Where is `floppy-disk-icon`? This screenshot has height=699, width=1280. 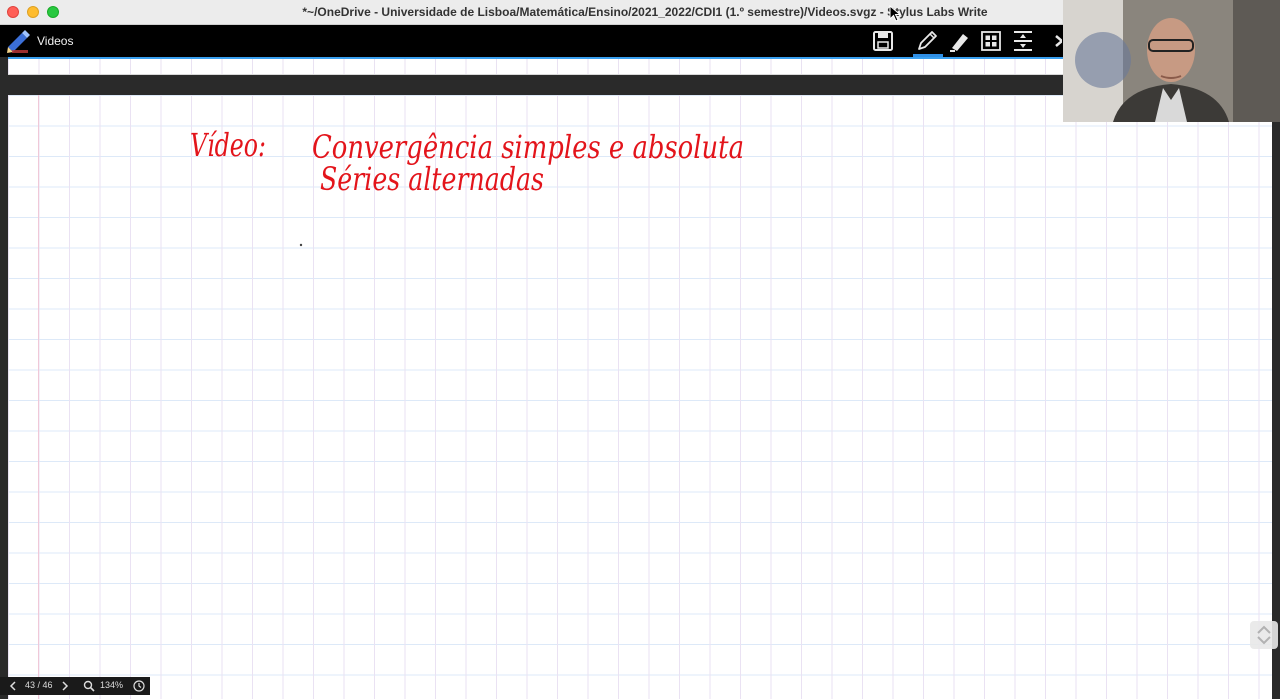 floppy-disk-icon is located at coordinates (883, 41).